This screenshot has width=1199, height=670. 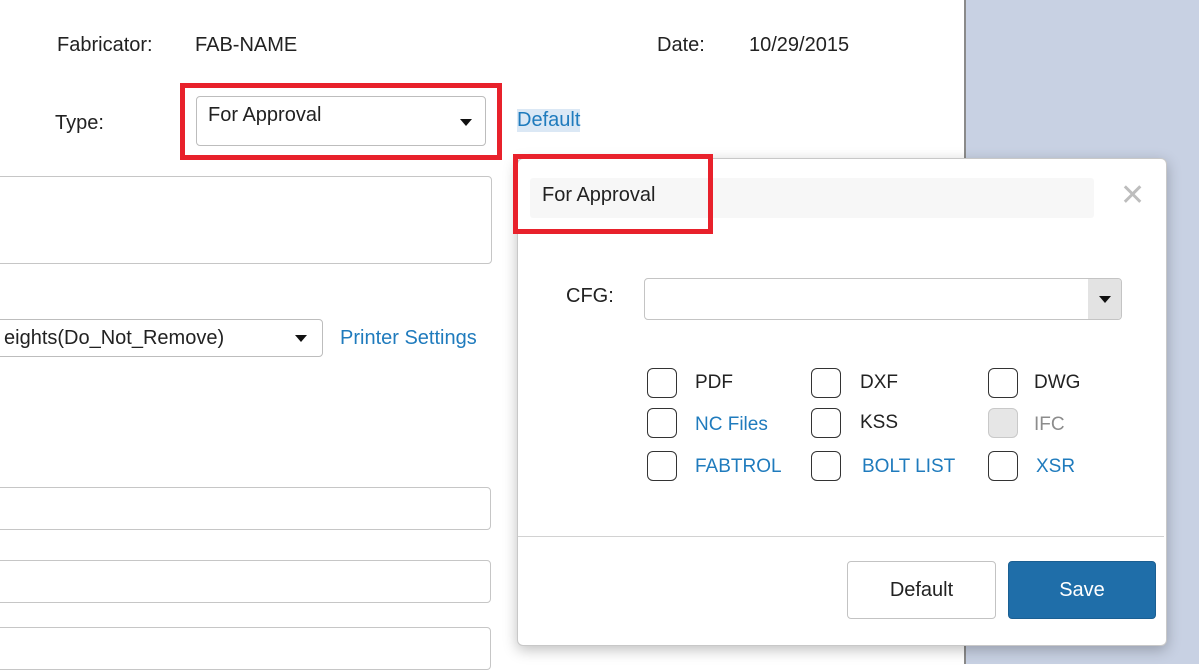 I want to click on checkbox-pdf, so click(x=662, y=383).